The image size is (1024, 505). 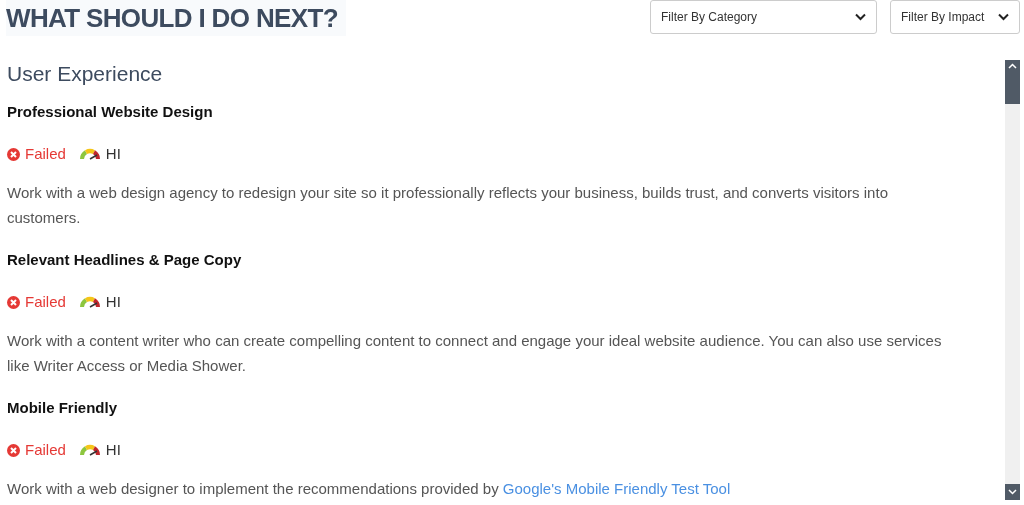 I want to click on section-heading: User Experience, so click(x=85, y=74).